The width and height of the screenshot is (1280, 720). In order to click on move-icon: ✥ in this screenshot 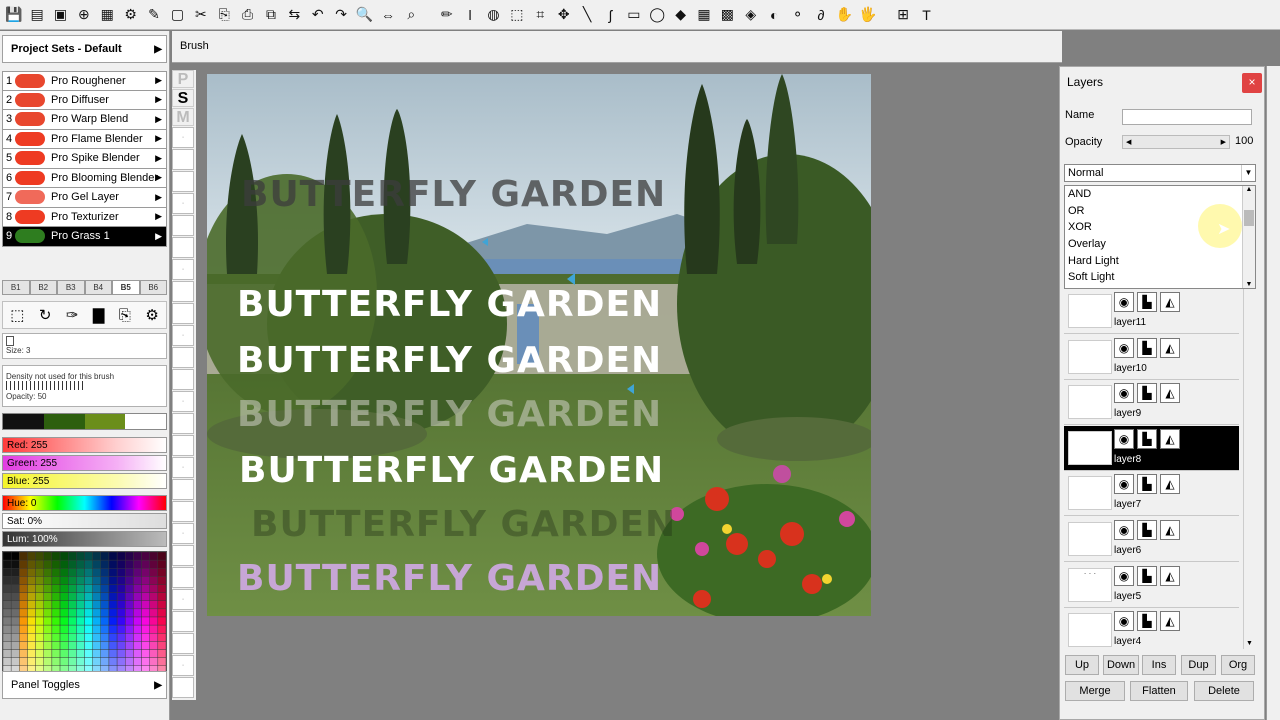, I will do `click(563, 15)`.